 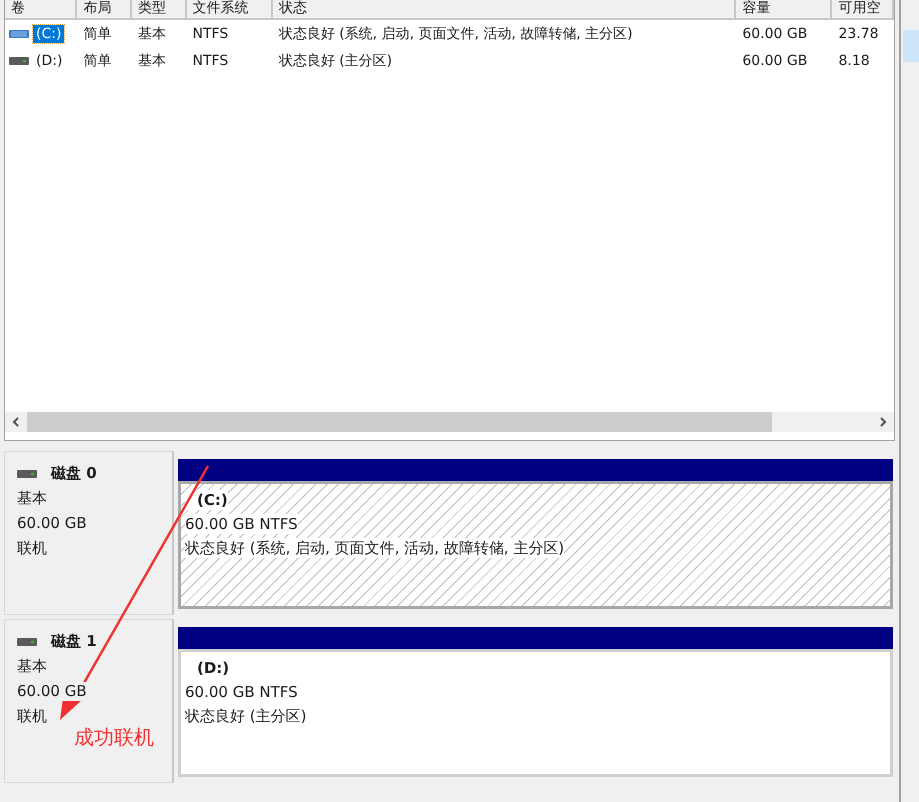 I want to click on partition-label: (D:), so click(x=213, y=668).